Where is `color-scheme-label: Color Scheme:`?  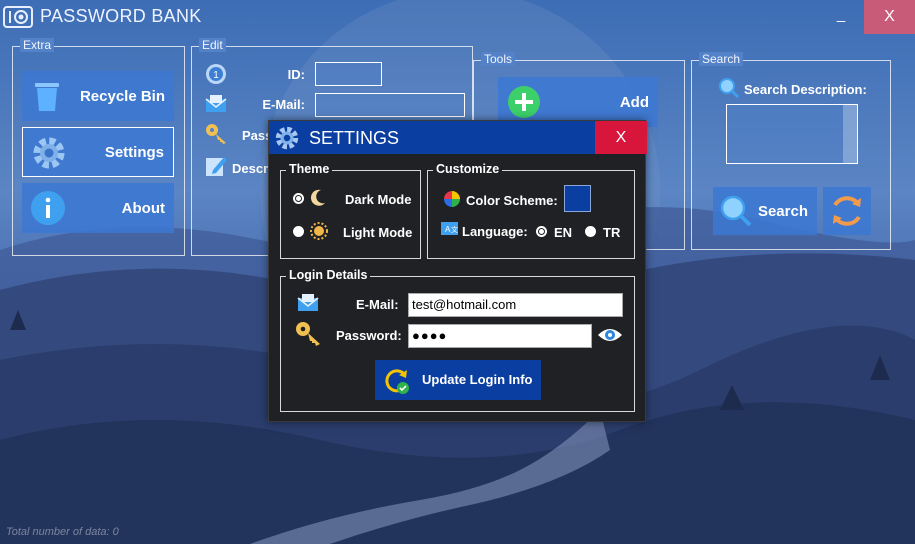 color-scheme-label: Color Scheme: is located at coordinates (512, 200).